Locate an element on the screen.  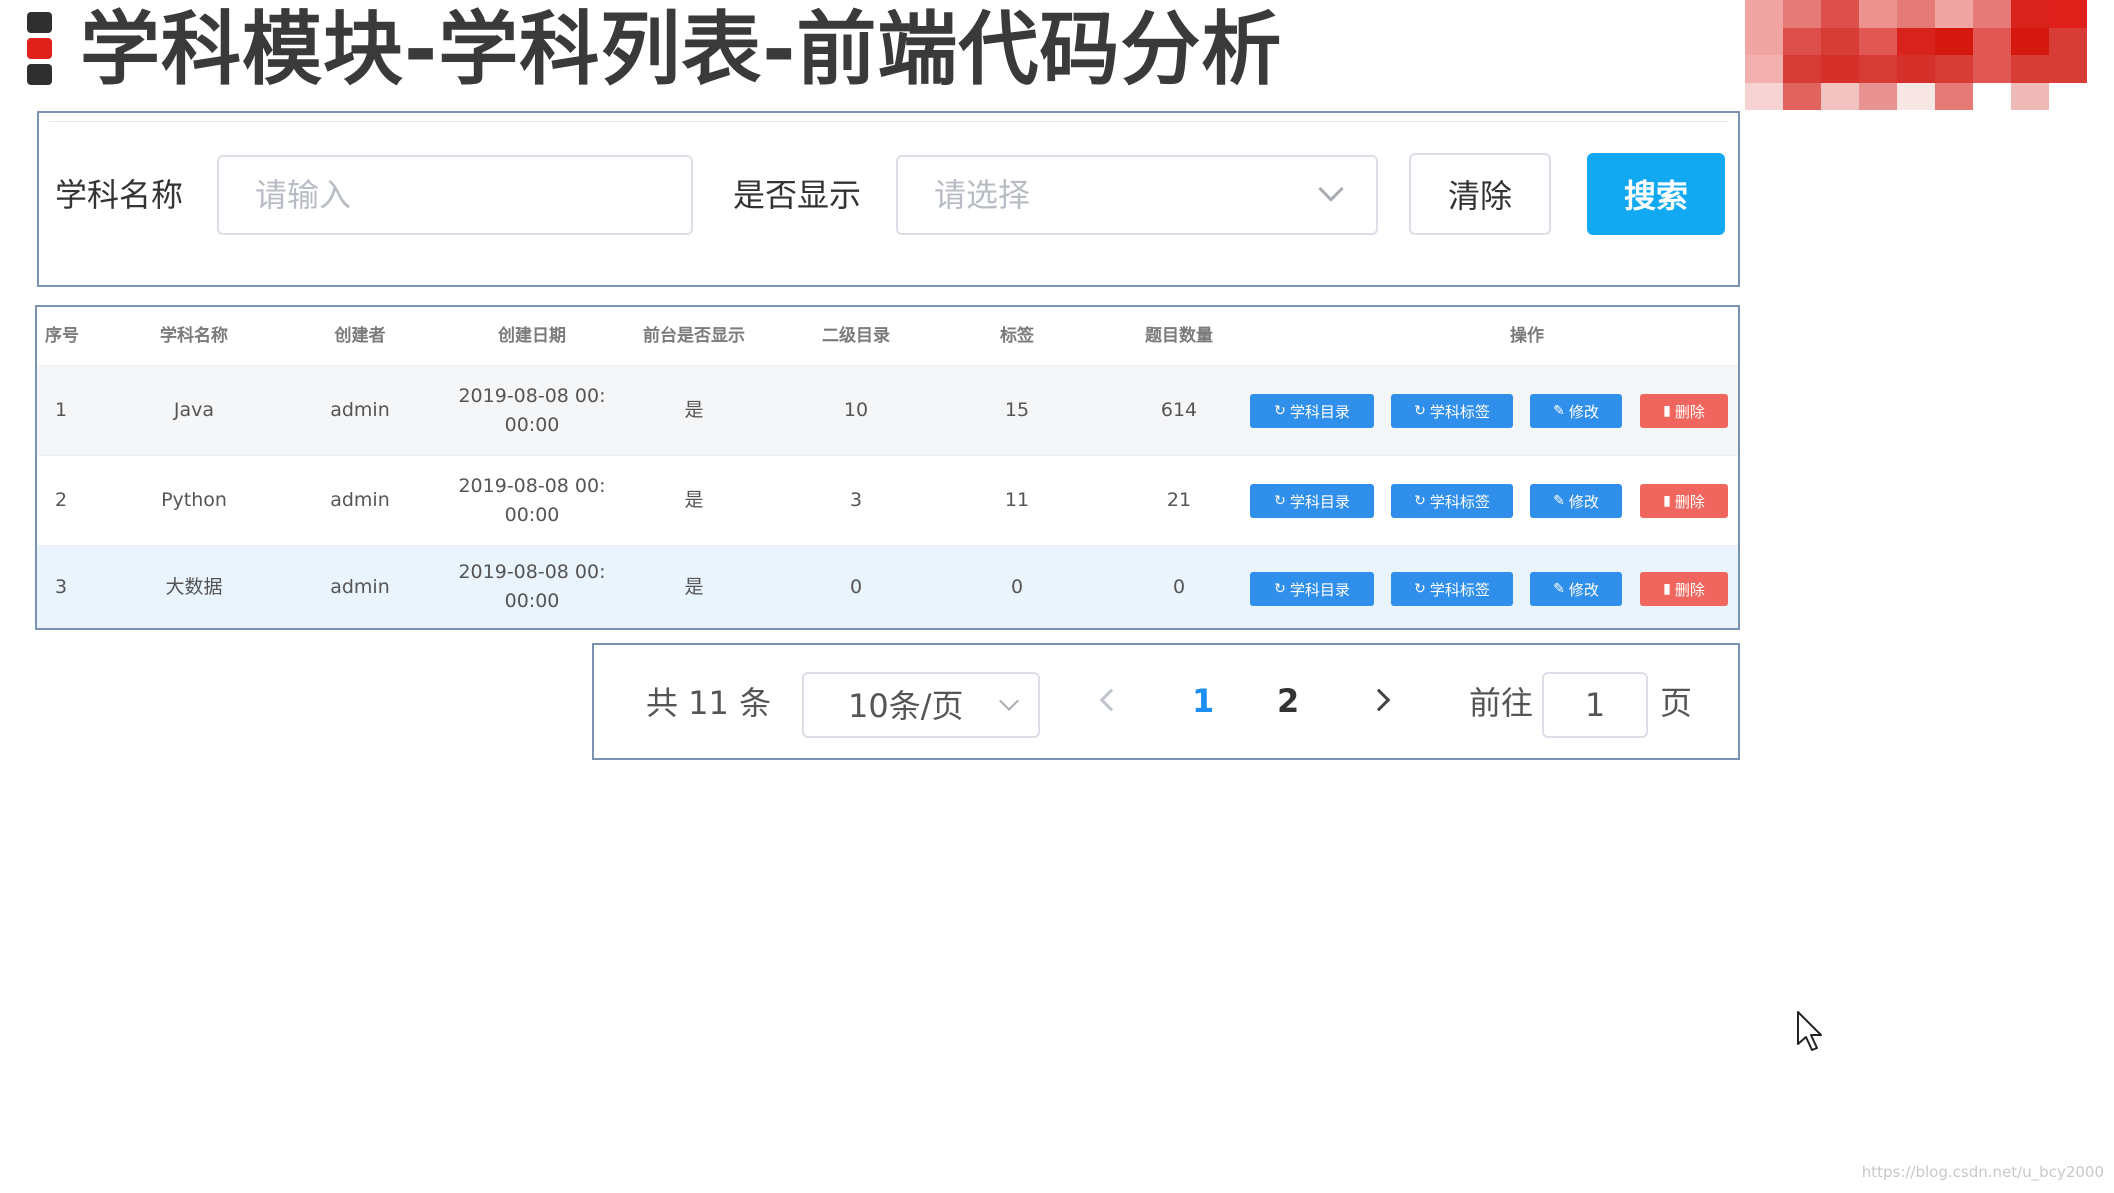
header-creator: 创建者 is located at coordinates (360, 336).